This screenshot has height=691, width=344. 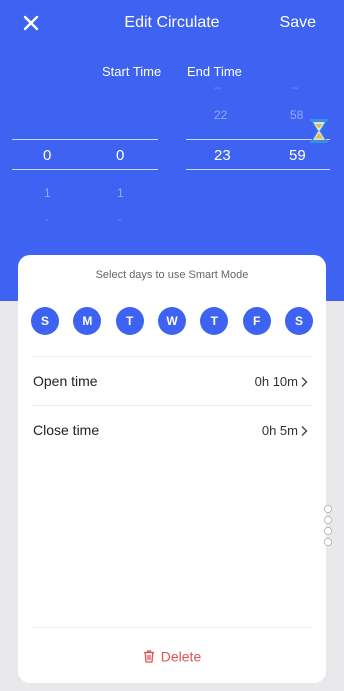 What do you see at coordinates (120, 220) in the screenshot?
I see `start-minute-next2: -` at bounding box center [120, 220].